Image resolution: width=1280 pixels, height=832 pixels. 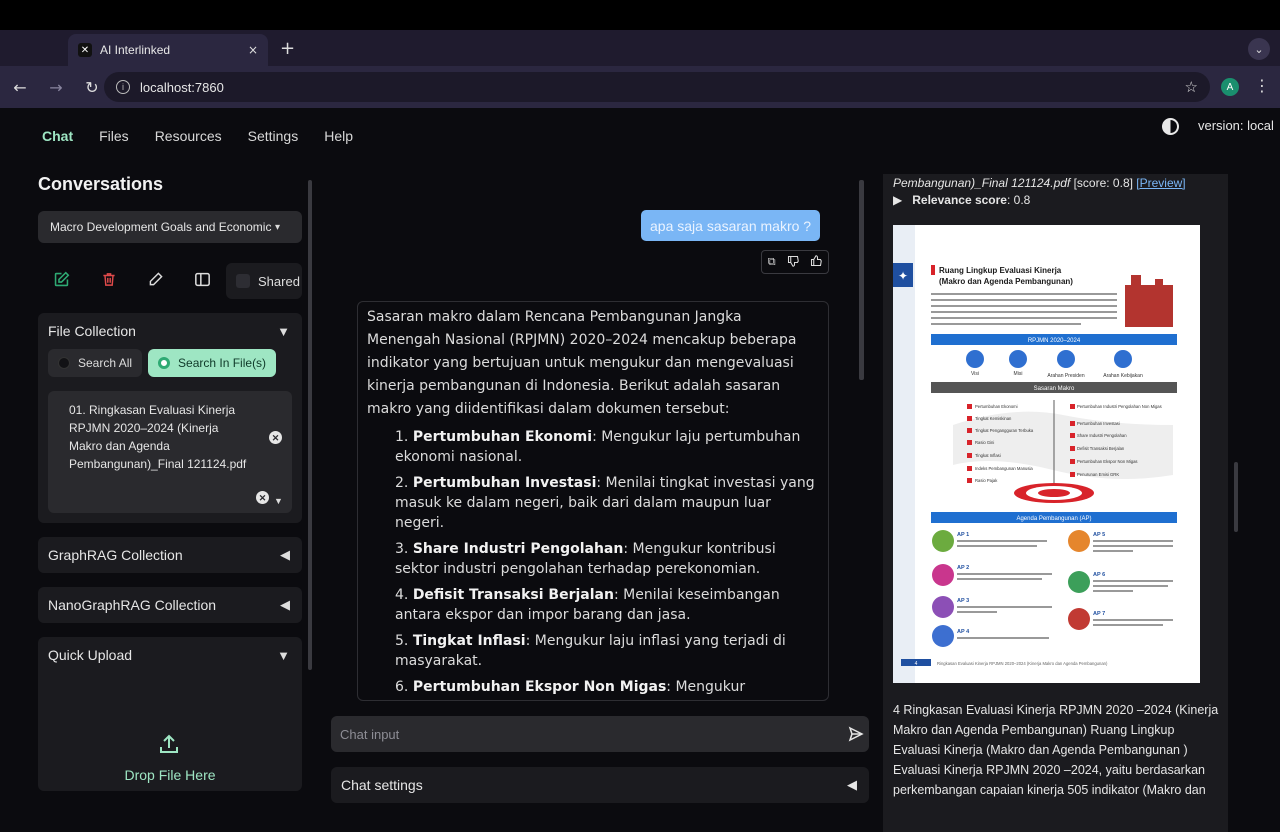 I want to click on browser-menu-icon: ⋮, so click(x=1262, y=85).